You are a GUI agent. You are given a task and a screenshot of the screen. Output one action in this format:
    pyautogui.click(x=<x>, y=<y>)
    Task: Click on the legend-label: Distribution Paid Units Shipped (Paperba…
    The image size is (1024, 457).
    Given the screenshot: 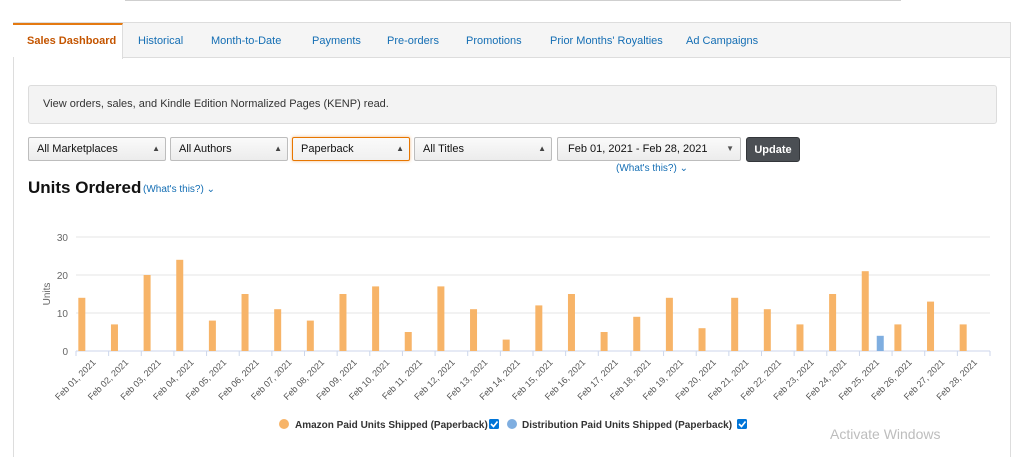 What is the action you would take?
    pyautogui.click(x=627, y=425)
    